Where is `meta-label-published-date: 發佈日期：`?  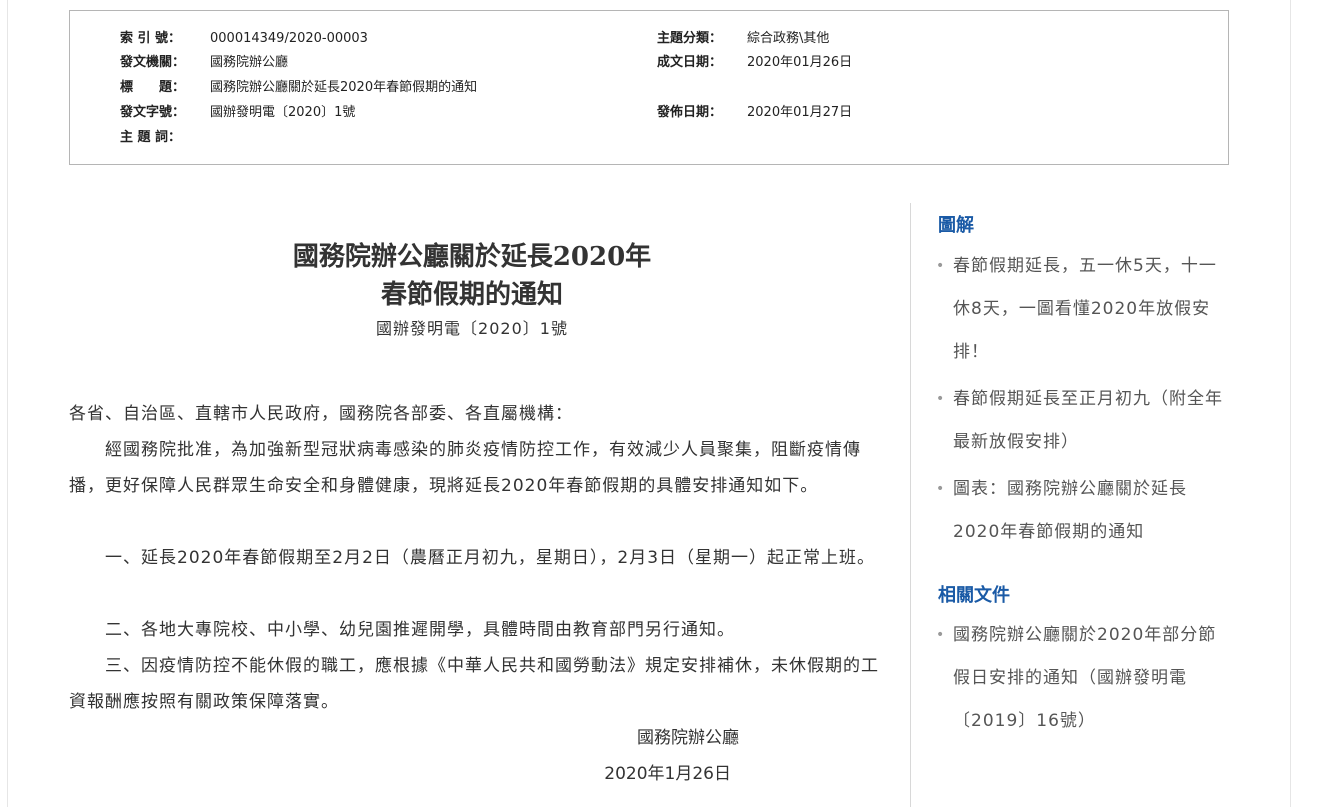
meta-label-published-date: 發佈日期： is located at coordinates (690, 112).